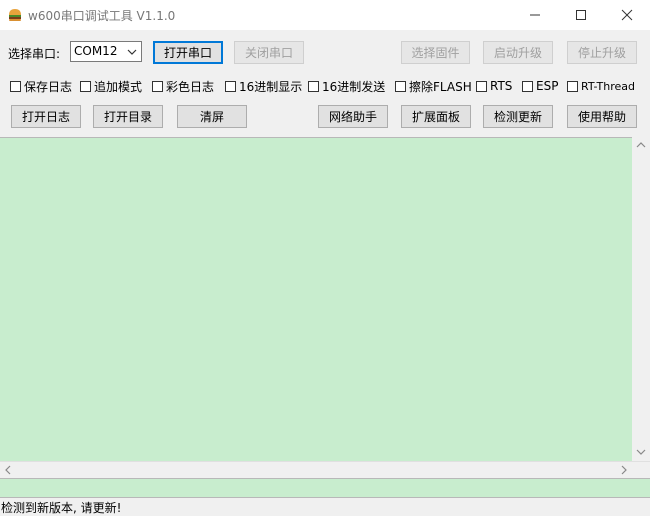 This screenshot has height=516, width=650. What do you see at coordinates (435, 52) in the screenshot?
I see `select-firmware-button: 选择固件` at bounding box center [435, 52].